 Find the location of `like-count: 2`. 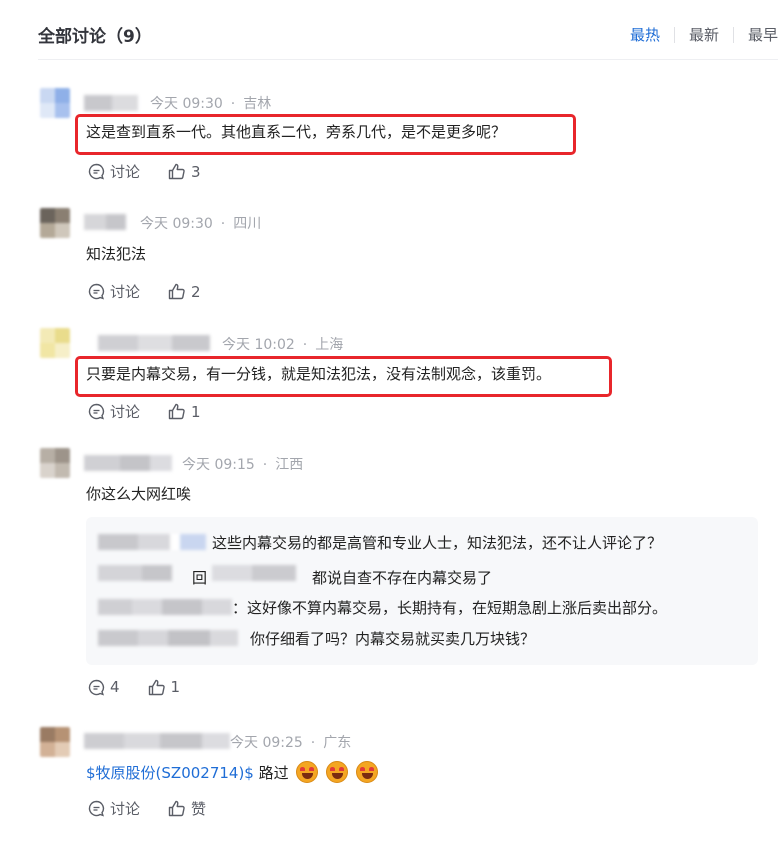

like-count: 2 is located at coordinates (196, 291).